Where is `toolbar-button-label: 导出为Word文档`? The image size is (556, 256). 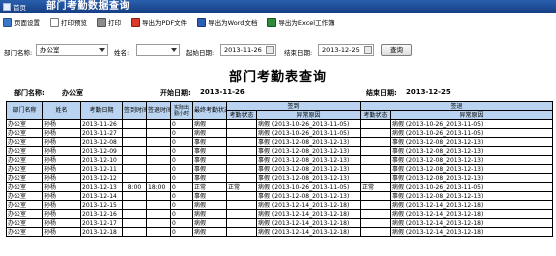 toolbar-button-label: 导出为Word文档 is located at coordinates (233, 23).